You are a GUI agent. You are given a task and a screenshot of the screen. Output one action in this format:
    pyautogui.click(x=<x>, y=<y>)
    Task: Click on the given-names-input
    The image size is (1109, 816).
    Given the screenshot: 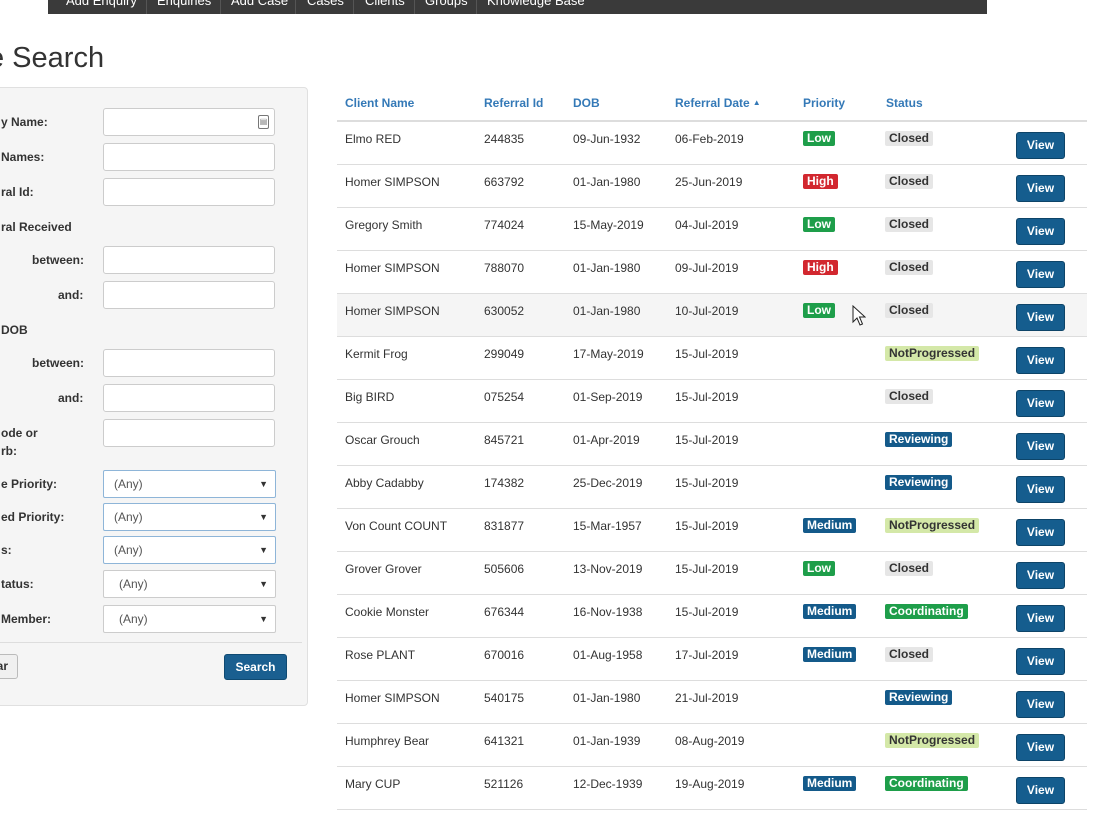 What is the action you would take?
    pyautogui.click(x=189, y=157)
    